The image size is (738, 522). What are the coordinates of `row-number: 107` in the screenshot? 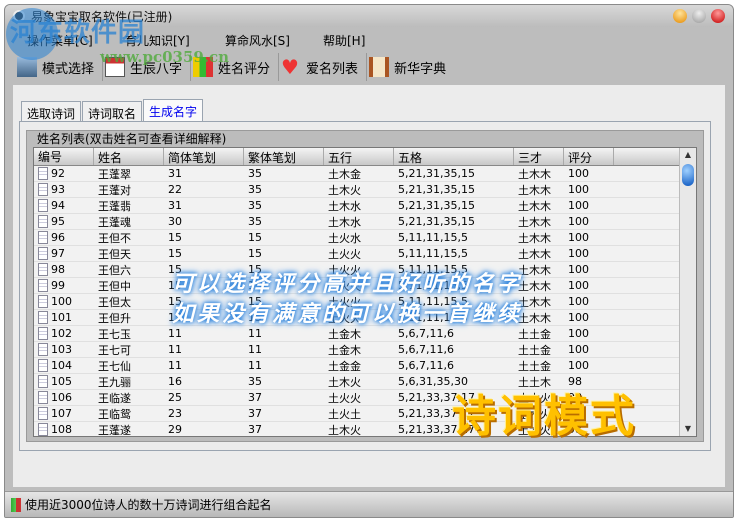 It's located at (61, 413).